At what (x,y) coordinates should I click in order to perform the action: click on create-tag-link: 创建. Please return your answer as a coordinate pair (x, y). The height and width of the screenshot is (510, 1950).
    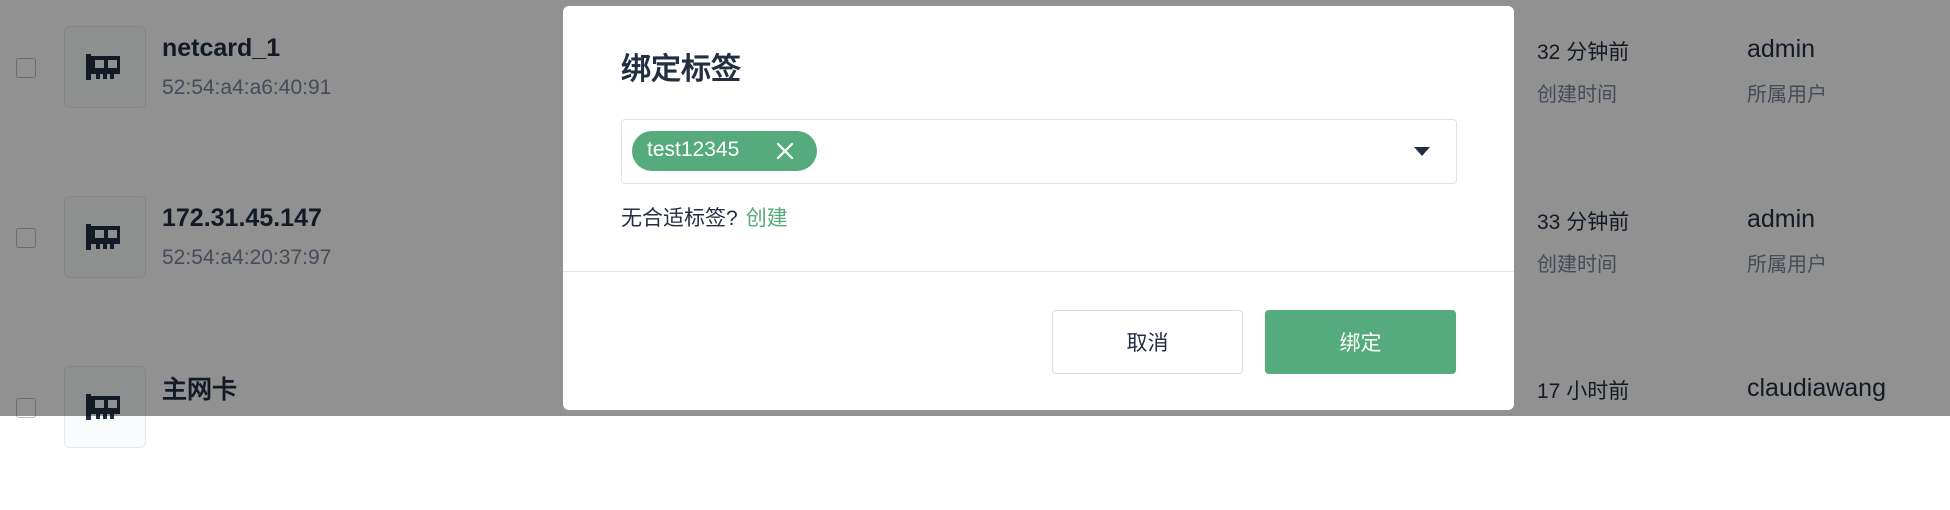
    Looking at the image, I should click on (767, 218).